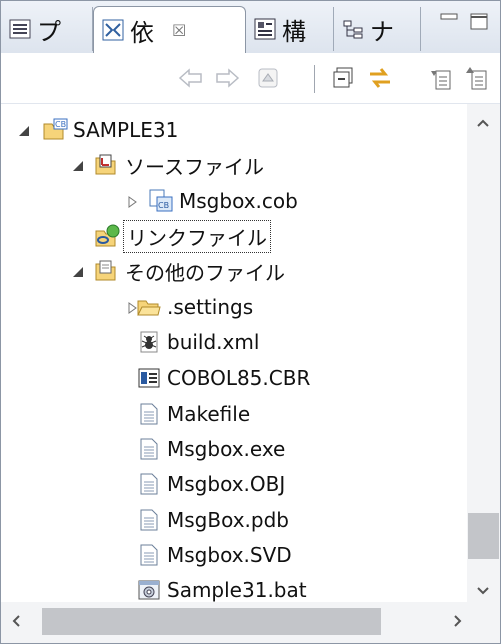 The height and width of the screenshot is (644, 501). Describe the element at coordinates (239, 378) in the screenshot. I see `tree-item-label: COBOL85.CBR` at that location.